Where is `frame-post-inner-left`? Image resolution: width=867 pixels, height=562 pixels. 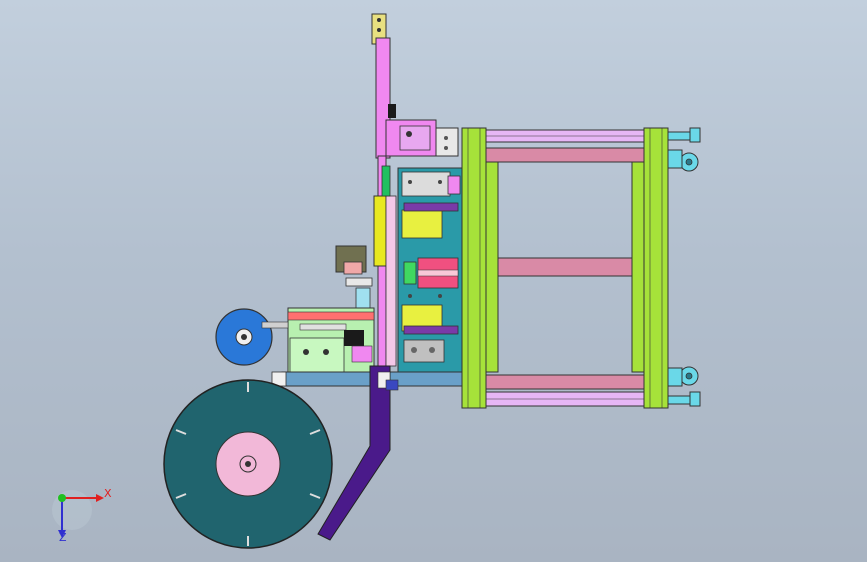
frame-post-inner-left is located at coordinates (492, 267).